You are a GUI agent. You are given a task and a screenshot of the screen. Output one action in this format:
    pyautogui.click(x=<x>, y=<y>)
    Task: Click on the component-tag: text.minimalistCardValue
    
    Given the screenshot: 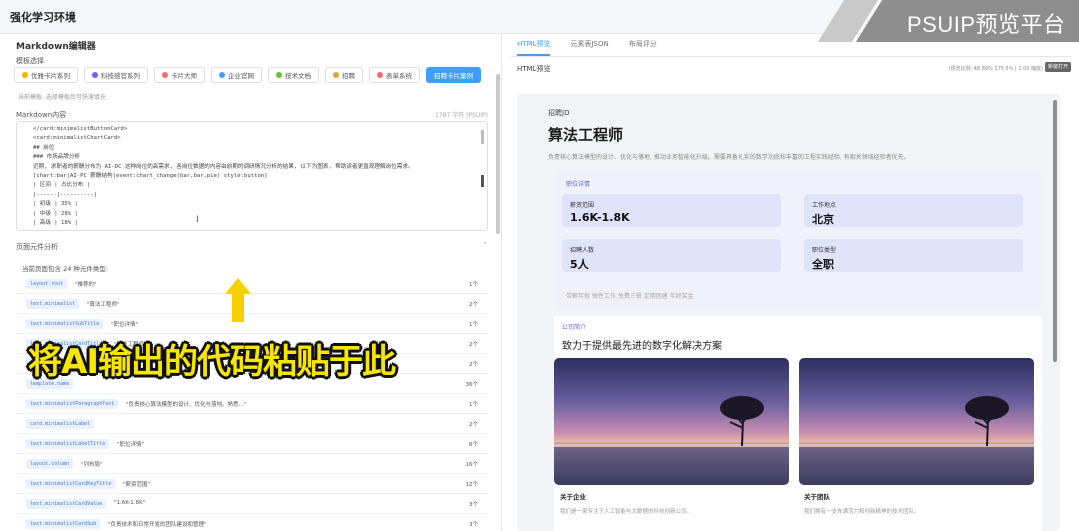 What is the action you would take?
    pyautogui.click(x=66, y=504)
    